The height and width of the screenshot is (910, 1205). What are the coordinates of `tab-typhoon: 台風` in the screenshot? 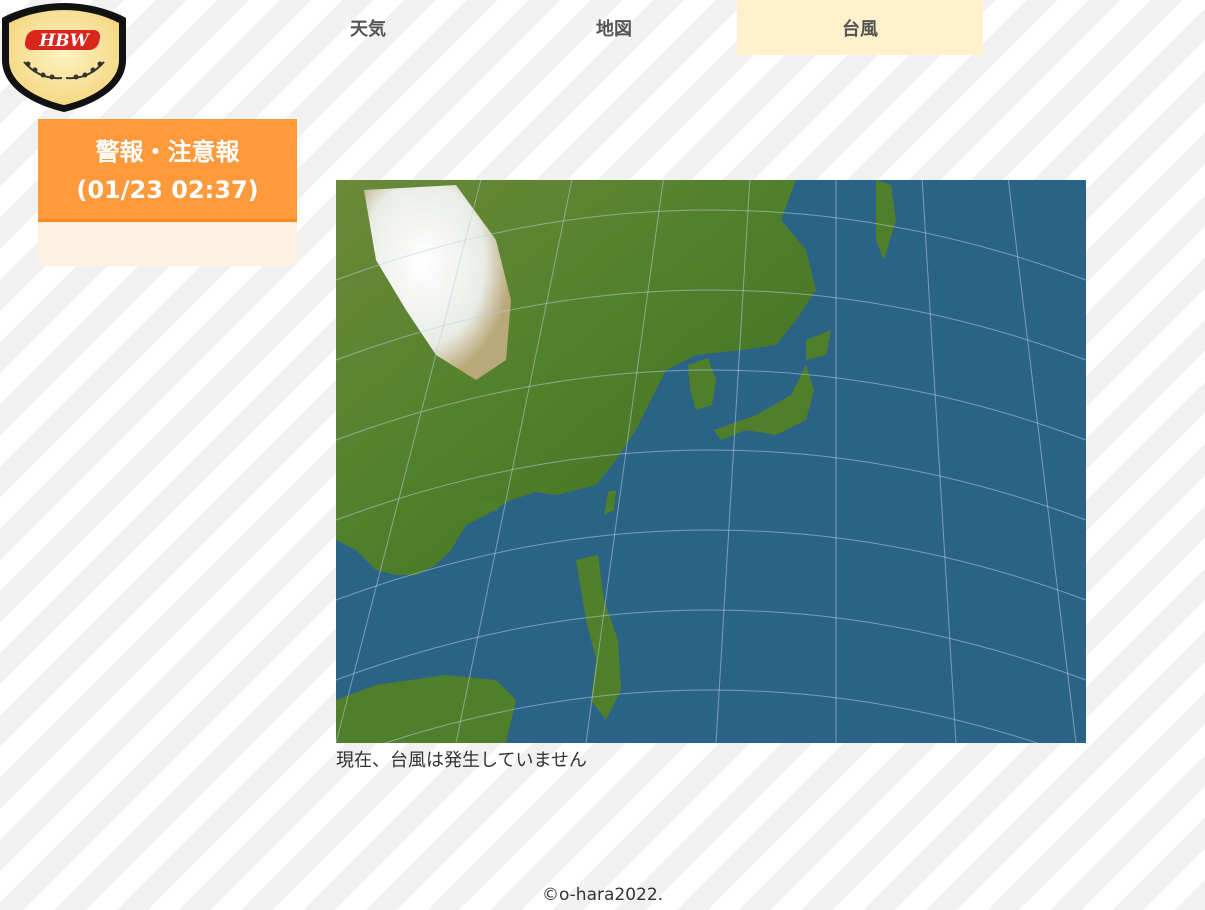 It's located at (860, 27).